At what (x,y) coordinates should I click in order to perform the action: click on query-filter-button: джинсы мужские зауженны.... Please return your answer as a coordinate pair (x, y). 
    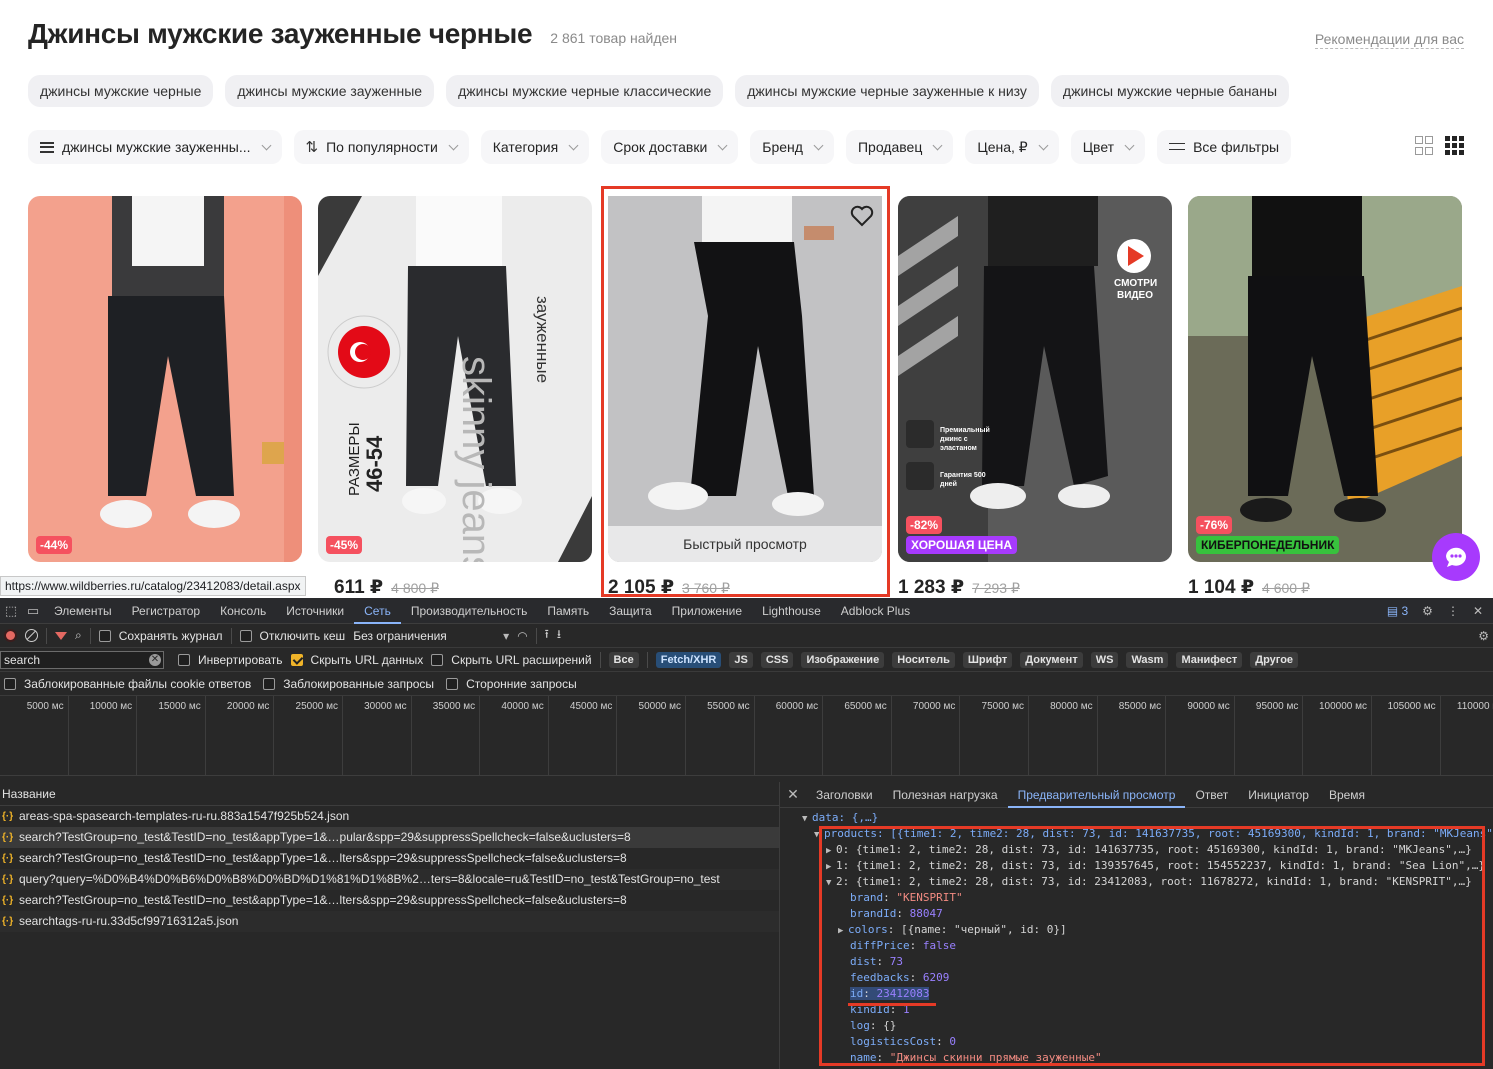
    Looking at the image, I should click on (155, 147).